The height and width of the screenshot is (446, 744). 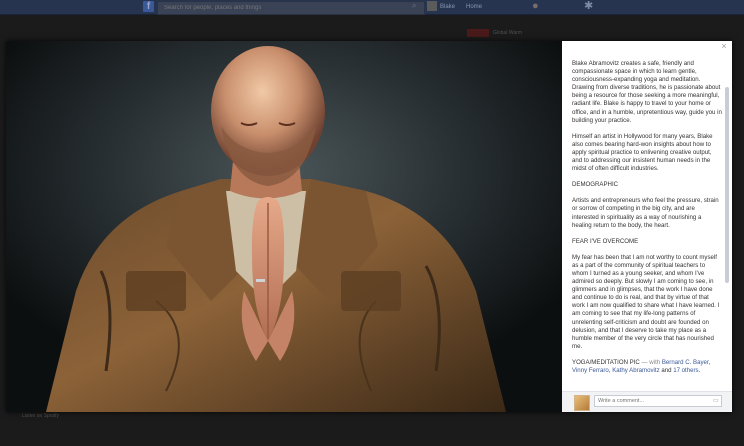 I want to click on tagged-others-link: 17 others, so click(x=685, y=370).